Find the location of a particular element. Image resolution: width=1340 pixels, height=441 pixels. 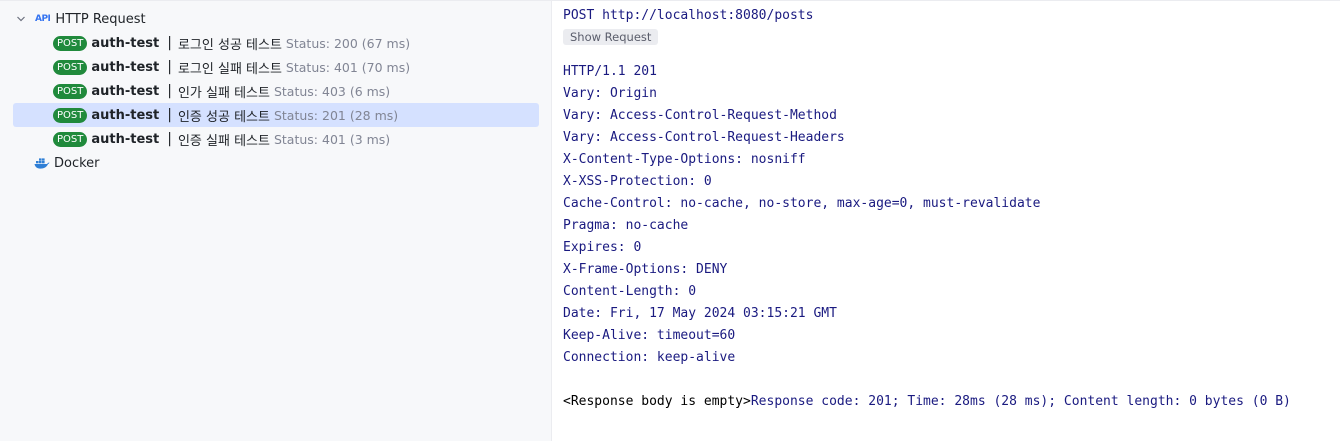

chevron-down-icon is located at coordinates (21, 19).